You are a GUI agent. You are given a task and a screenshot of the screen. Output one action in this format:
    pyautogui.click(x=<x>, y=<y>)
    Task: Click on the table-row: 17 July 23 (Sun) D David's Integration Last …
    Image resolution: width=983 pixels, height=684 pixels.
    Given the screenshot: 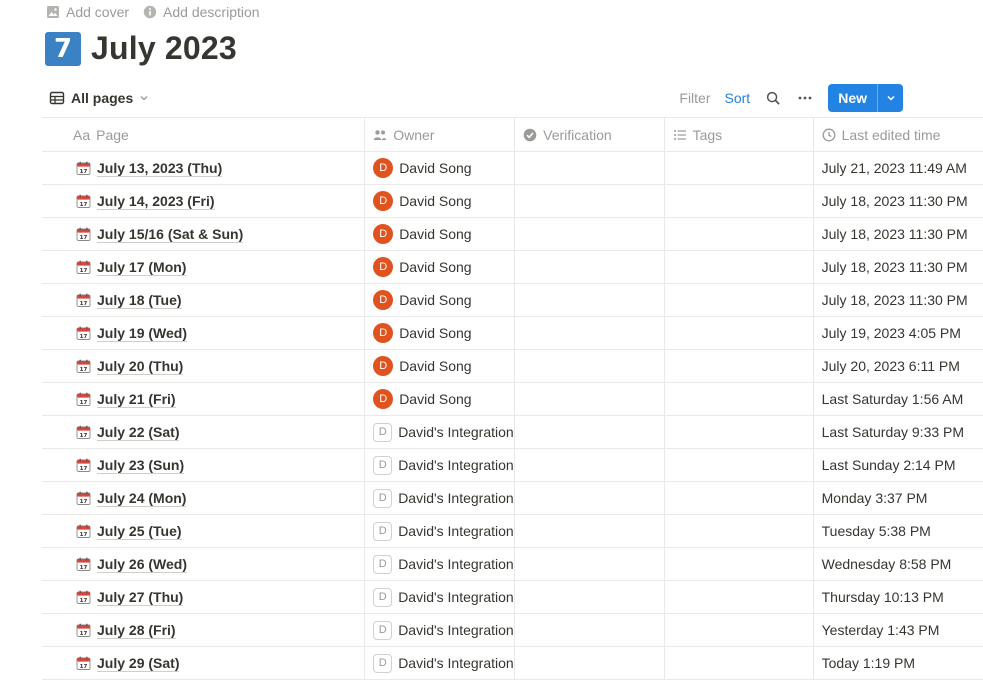 What is the action you would take?
    pyautogui.click(x=512, y=465)
    